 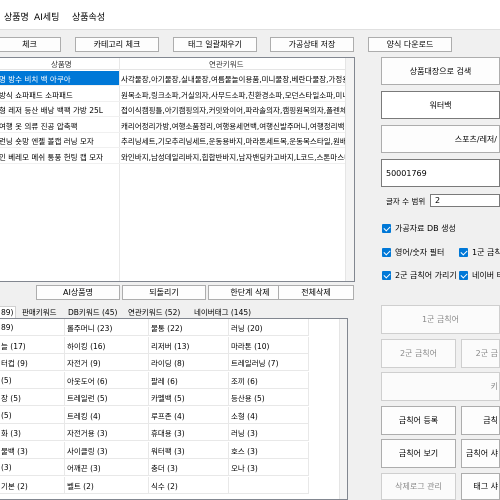 What do you see at coordinates (418, 486) in the screenshot?
I see `delete-log-button: 삭제로그 관리` at bounding box center [418, 486].